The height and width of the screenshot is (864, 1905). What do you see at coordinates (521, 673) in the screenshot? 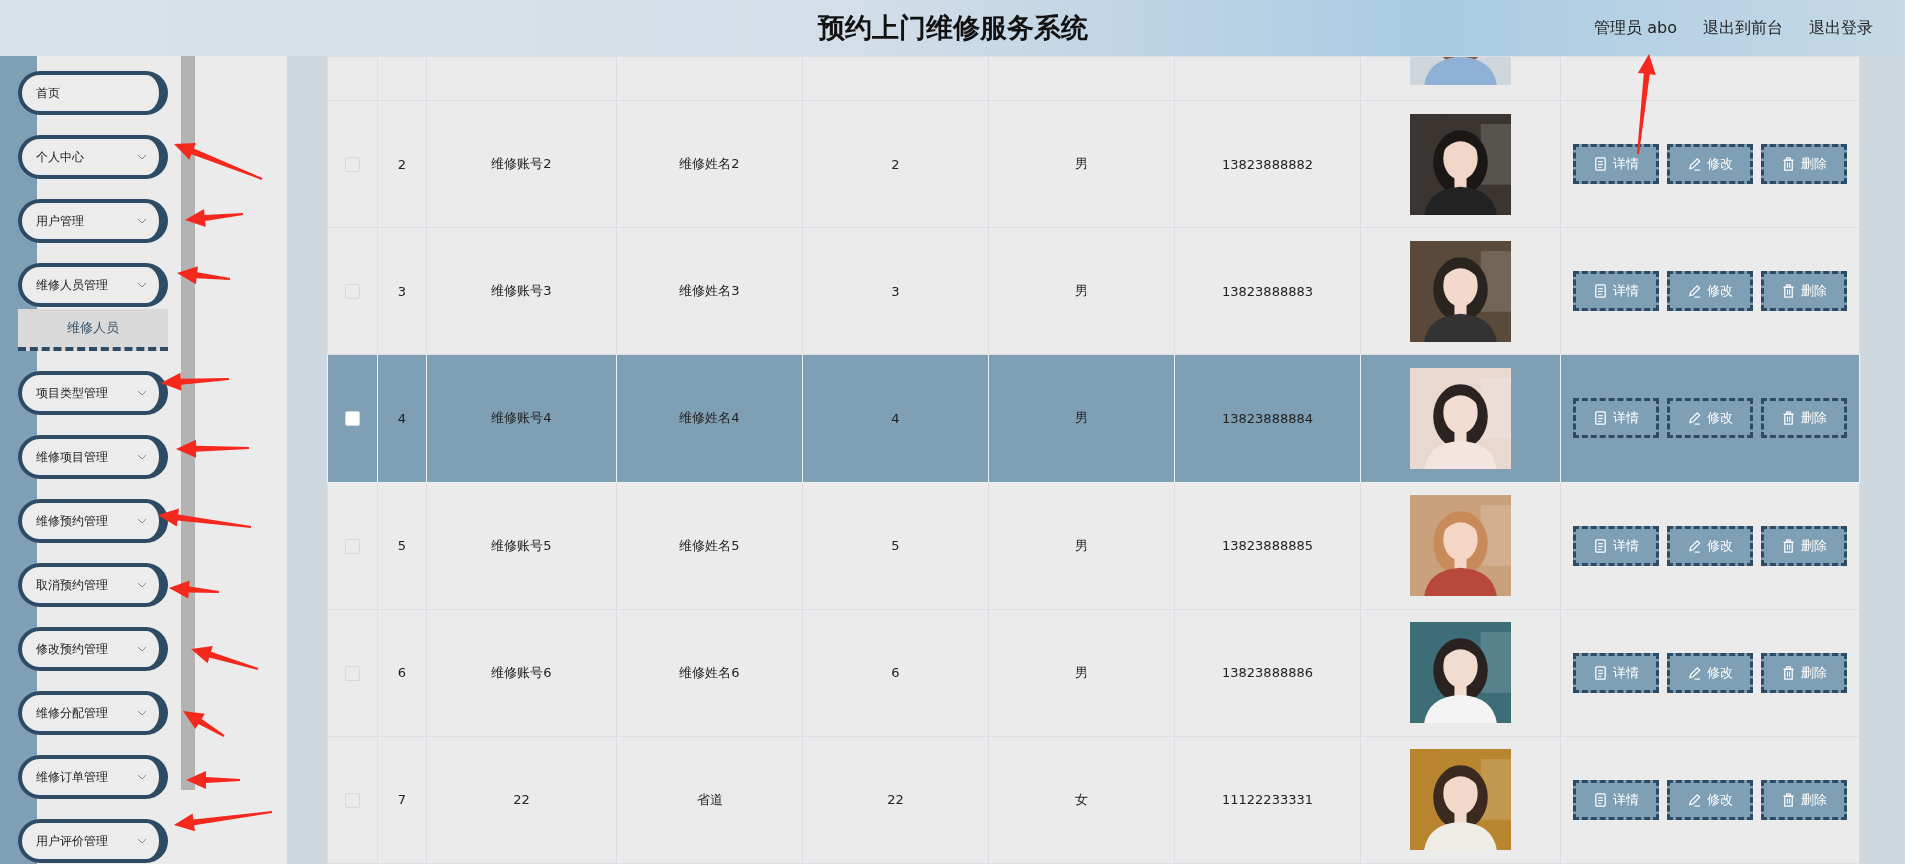
I see `table-cell: 维修账号6` at bounding box center [521, 673].